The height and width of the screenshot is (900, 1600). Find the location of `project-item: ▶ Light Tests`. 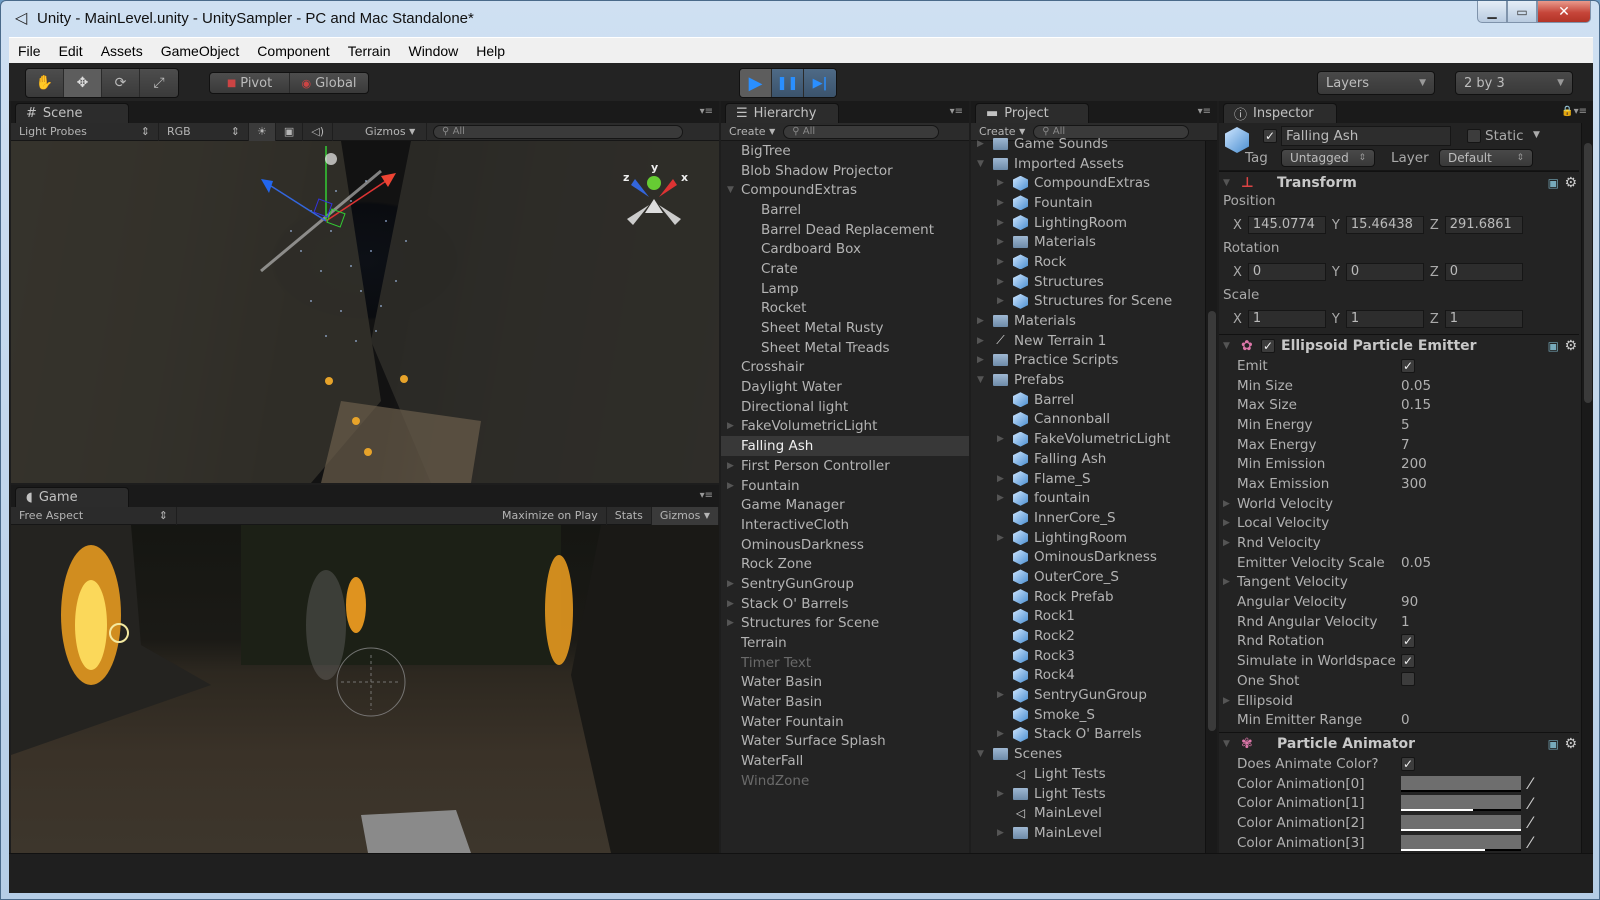

project-item: ▶ Light Tests is located at coordinates (1087, 794).